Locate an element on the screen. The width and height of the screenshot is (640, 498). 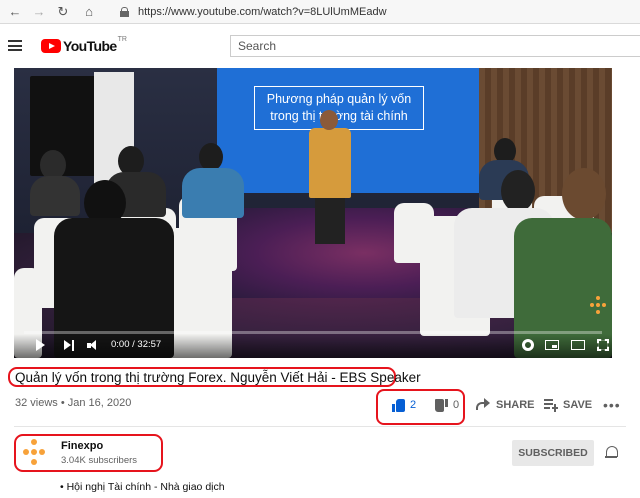
likes-annotation-outline is located at coordinates (420, 407).